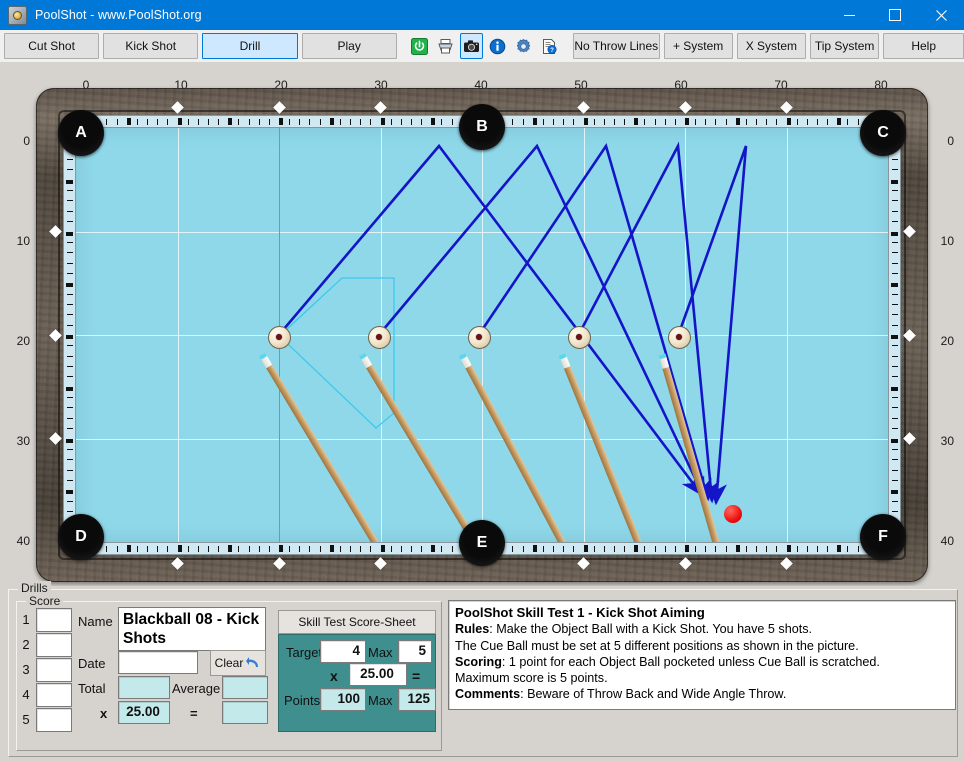  Describe the element at coordinates (349, 46) in the screenshot. I see `tab-play: Play` at that location.